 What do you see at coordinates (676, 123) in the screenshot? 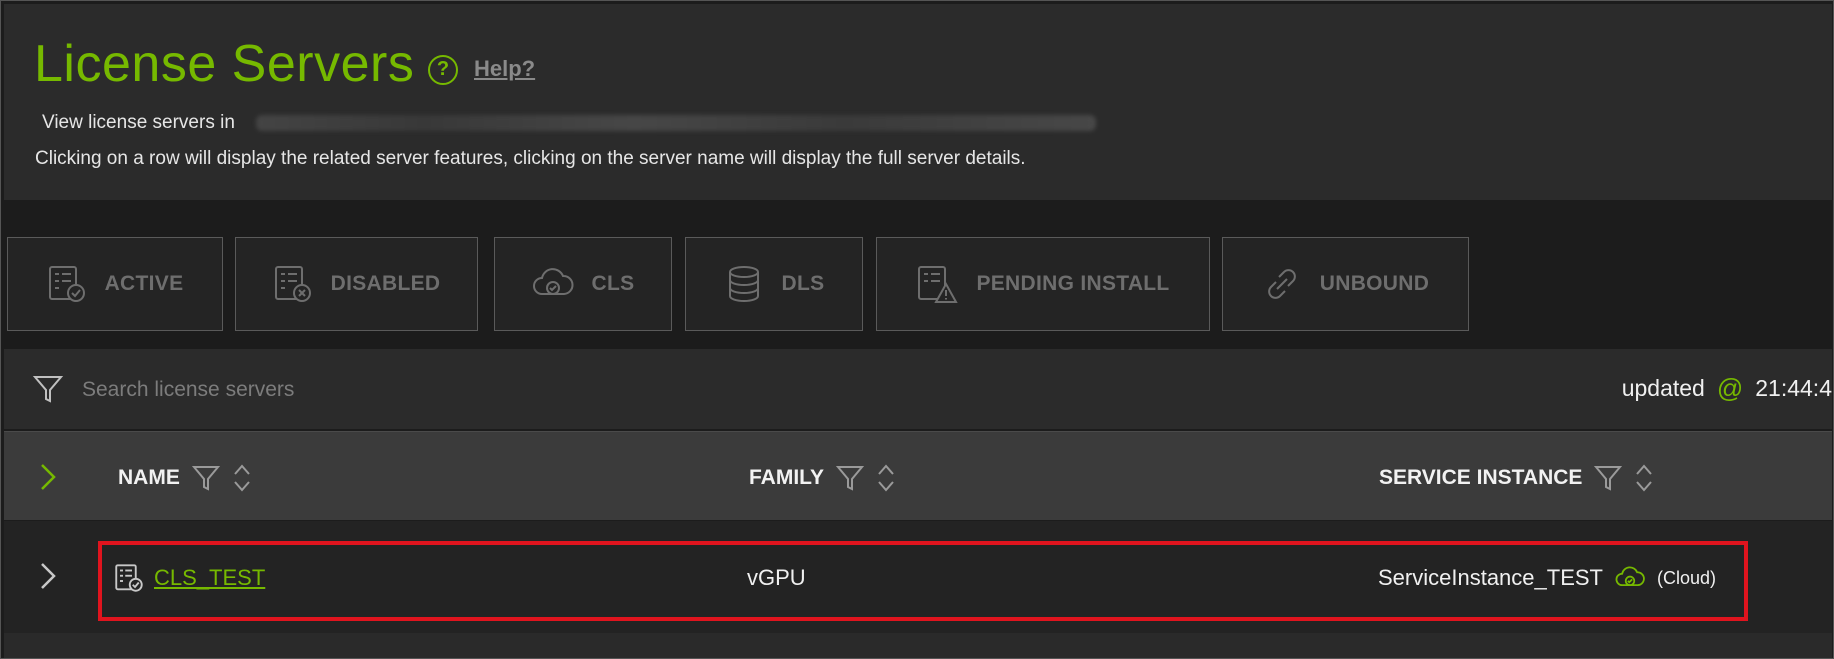
I see `redacted-org-name` at bounding box center [676, 123].